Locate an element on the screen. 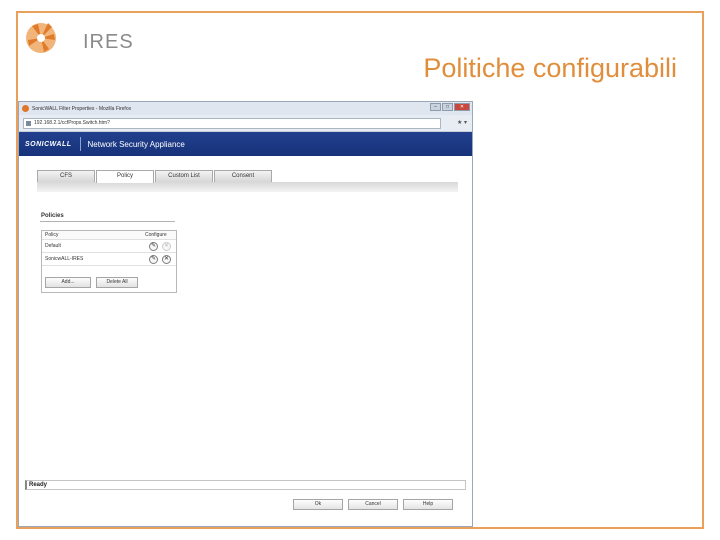  tab-cfs: CFS is located at coordinates (66, 176).